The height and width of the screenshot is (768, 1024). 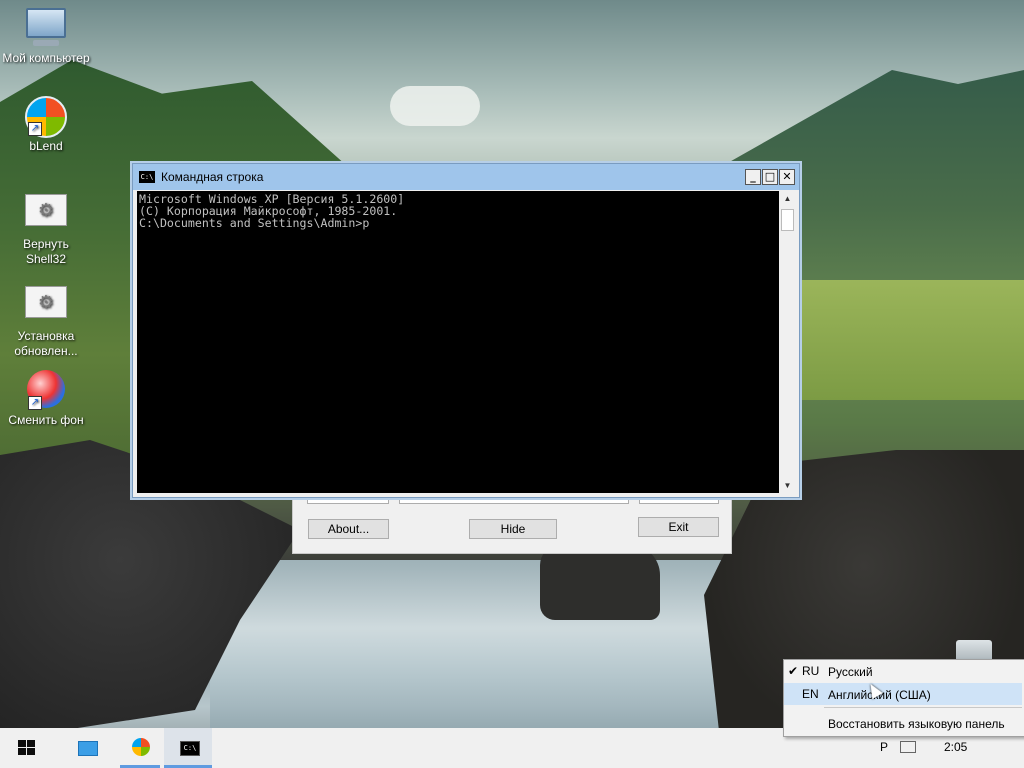 I want to click on clock: 2:05, so click(x=955, y=747).